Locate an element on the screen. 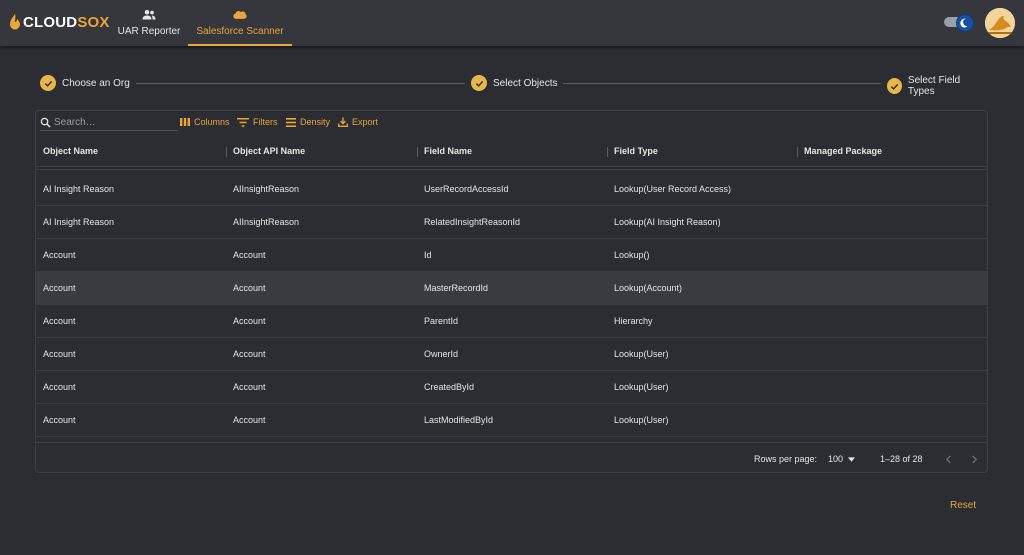 This screenshot has width=1024, height=555. next-page-button is located at coordinates (974, 459).